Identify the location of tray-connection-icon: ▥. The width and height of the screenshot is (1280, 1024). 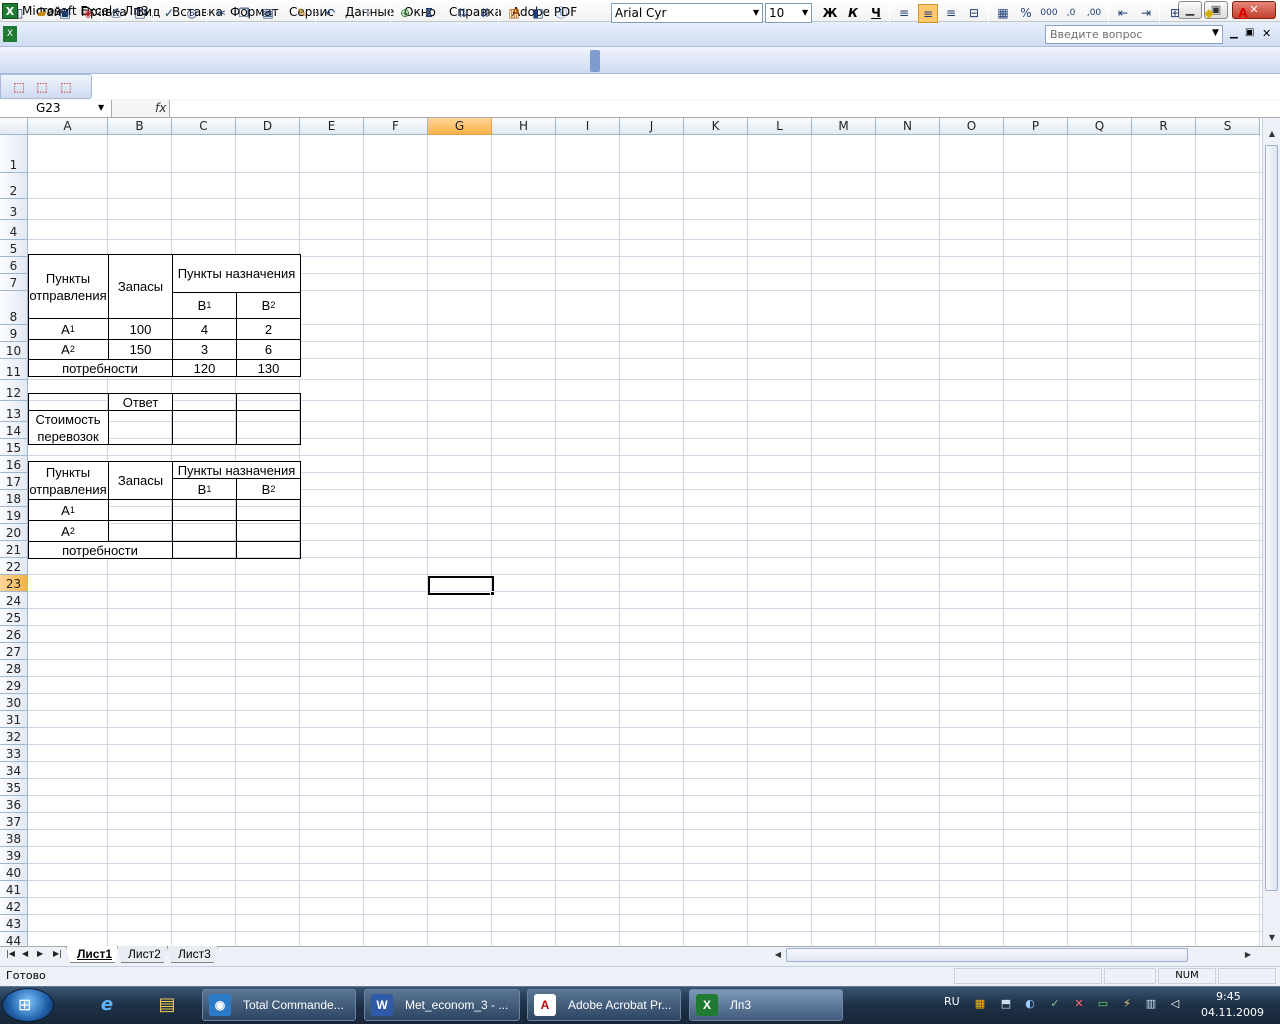
(1151, 1004).